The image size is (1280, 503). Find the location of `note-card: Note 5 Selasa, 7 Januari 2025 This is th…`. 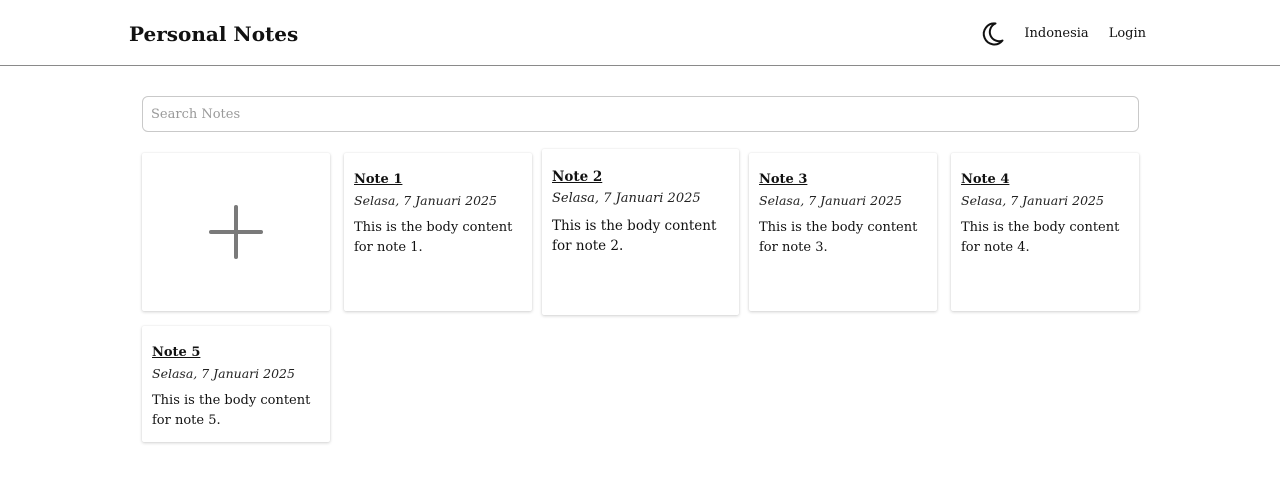

note-card: Note 5 Selasa, 7 Januari 2025 This is th… is located at coordinates (236, 384).